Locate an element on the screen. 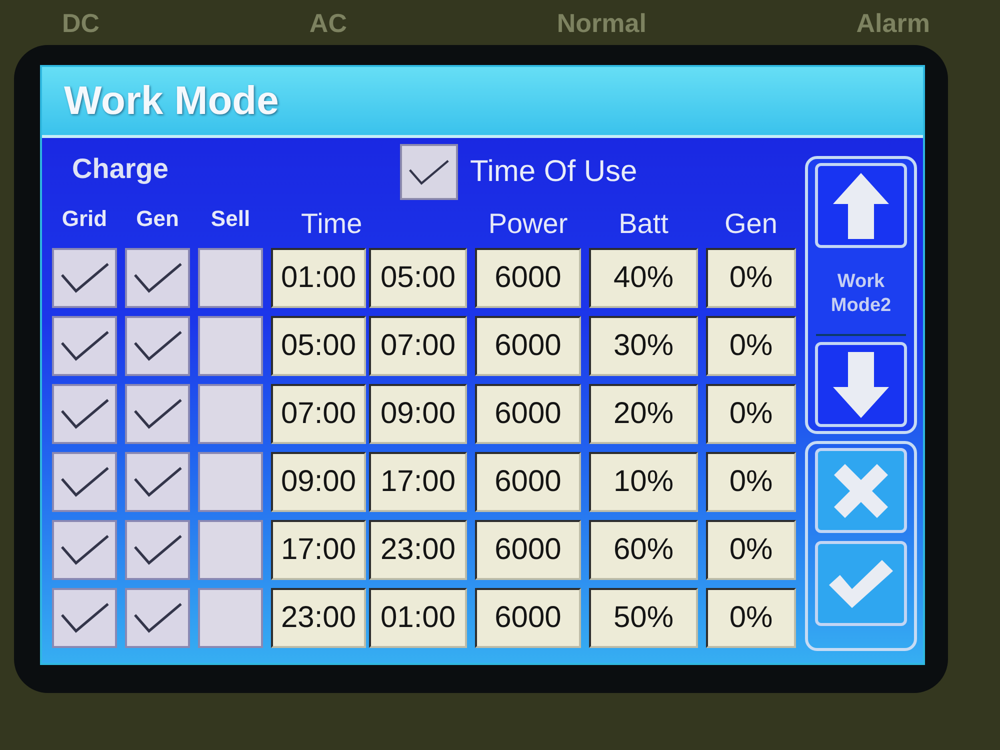 This screenshot has height=750, width=1000. panel-label: DC is located at coordinates (81, 23).